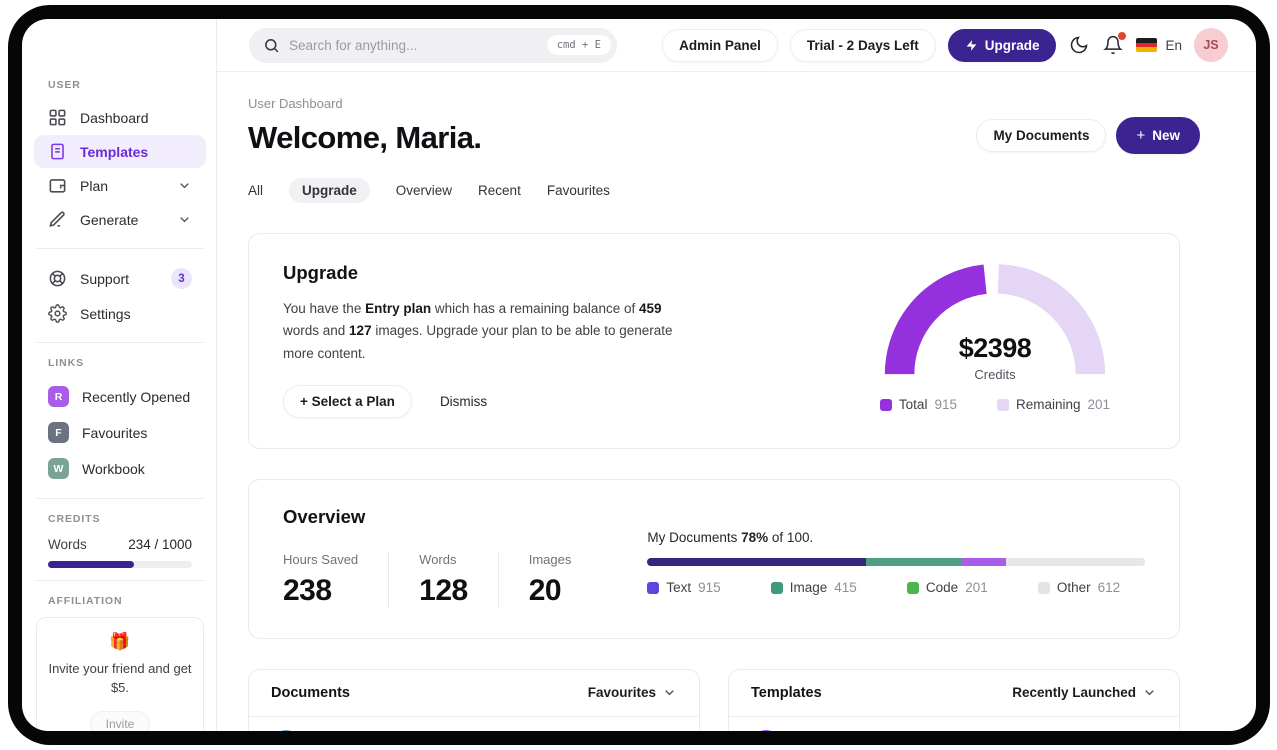  What do you see at coordinates (120, 185) in the screenshot?
I see `sidebar-item-plan: Plan` at bounding box center [120, 185].